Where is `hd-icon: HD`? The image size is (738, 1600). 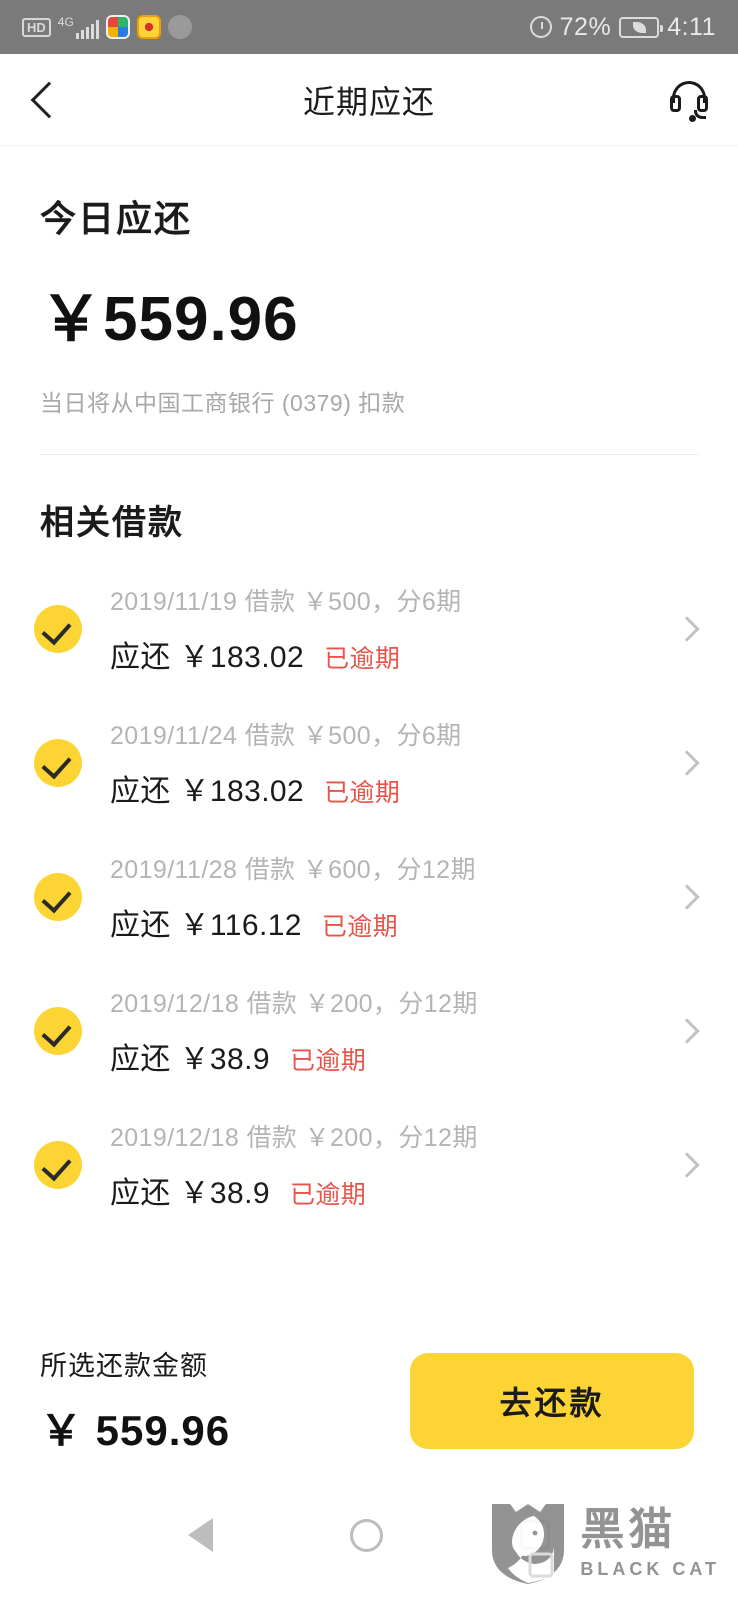 hd-icon: HD is located at coordinates (36, 27).